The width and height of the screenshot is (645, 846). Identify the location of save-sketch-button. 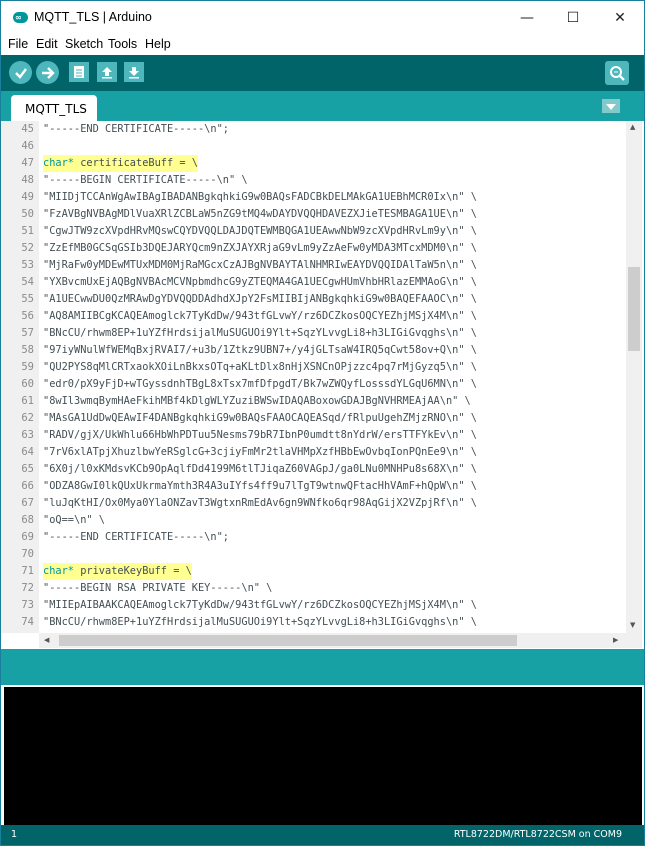
(134, 72).